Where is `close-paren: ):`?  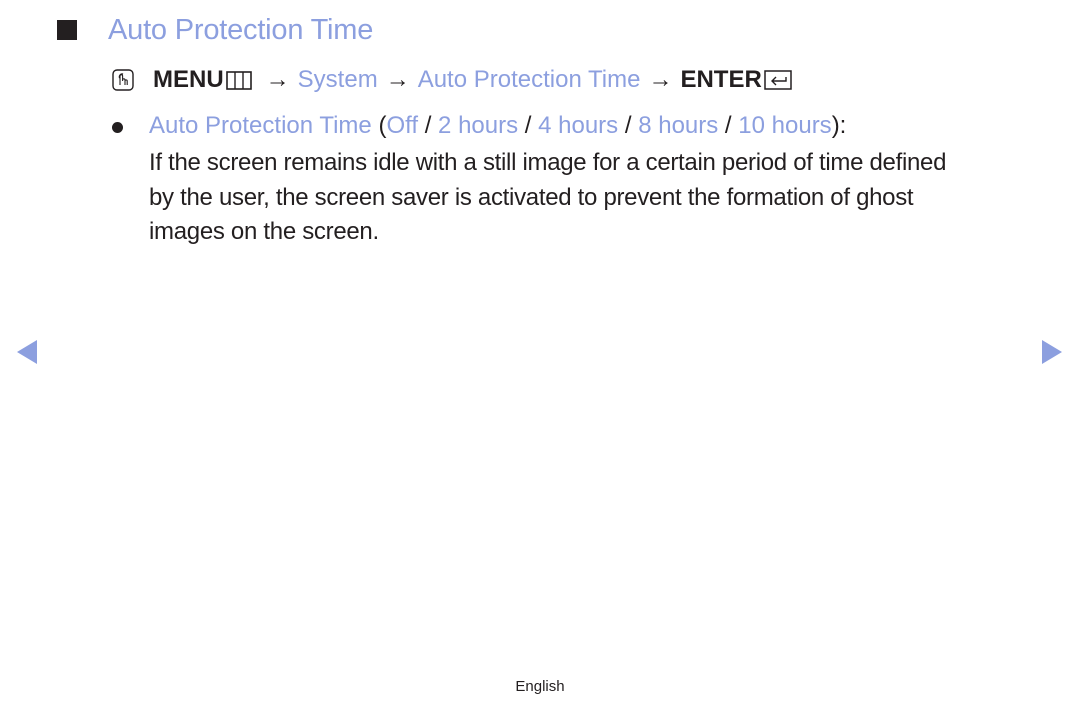
close-paren: ): is located at coordinates (839, 125).